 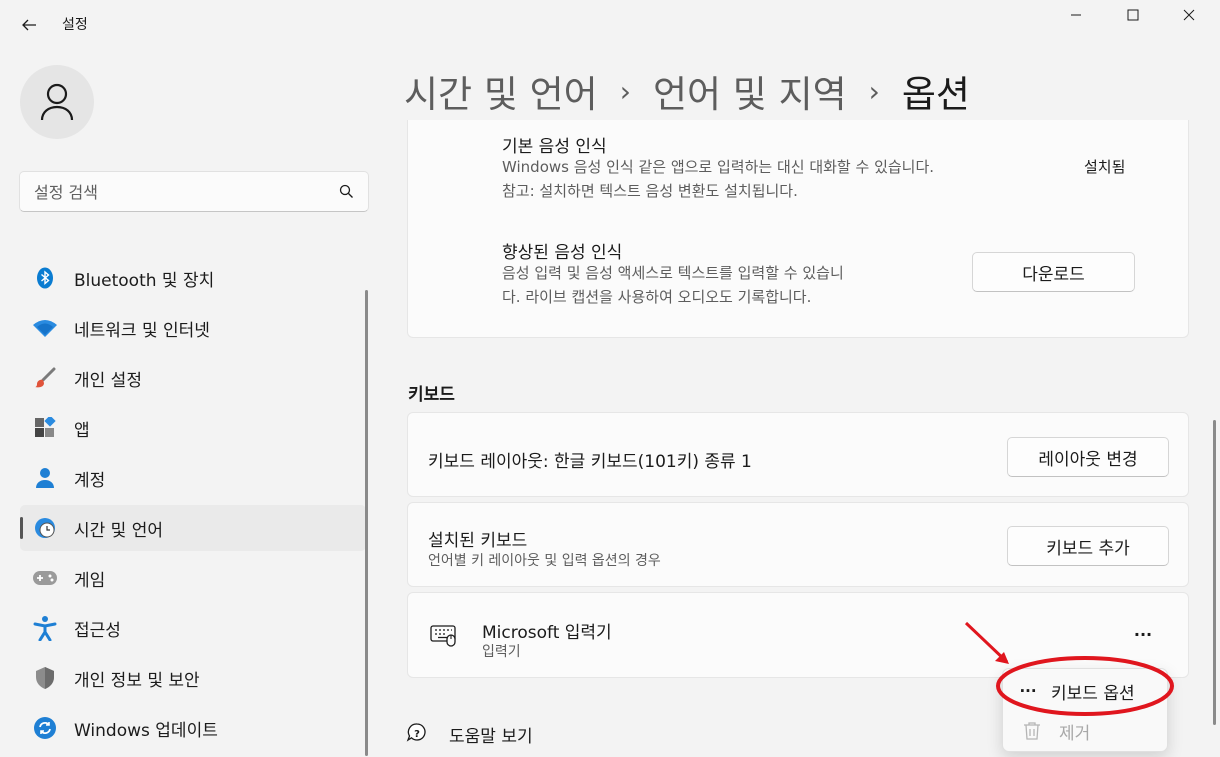 What do you see at coordinates (650, 191) in the screenshot?
I see `basic-speech-desc-2: 참고: 설치하면 텍스트 음성 변환도 설치됩니다.` at bounding box center [650, 191].